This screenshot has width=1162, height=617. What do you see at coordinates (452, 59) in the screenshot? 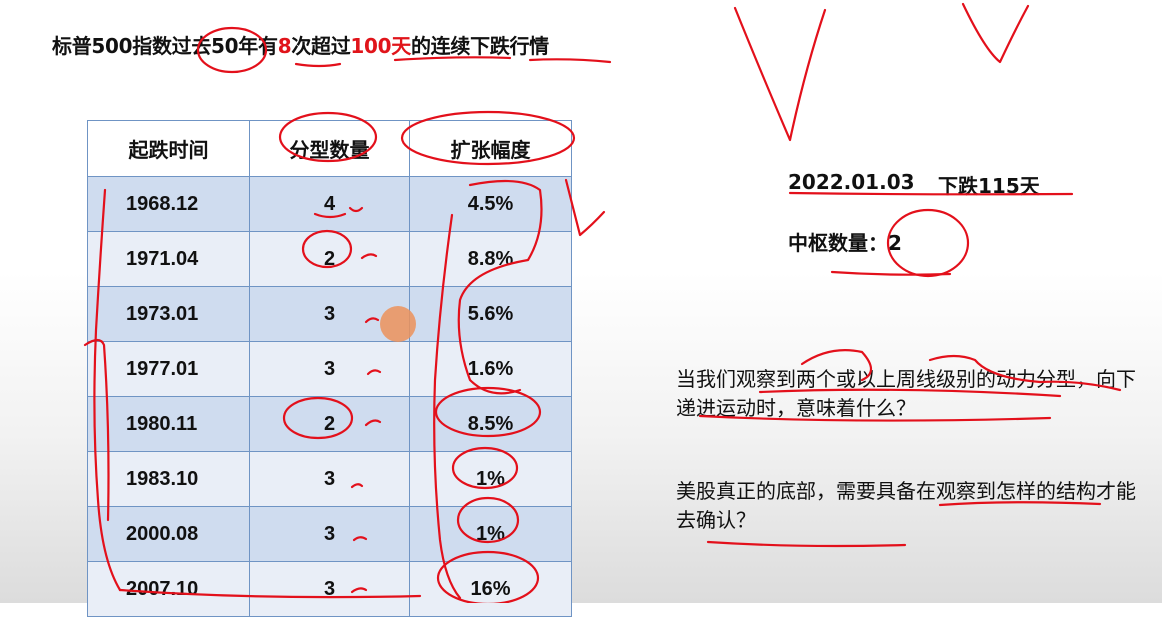
I see `annotation-underline-days` at bounding box center [452, 59].